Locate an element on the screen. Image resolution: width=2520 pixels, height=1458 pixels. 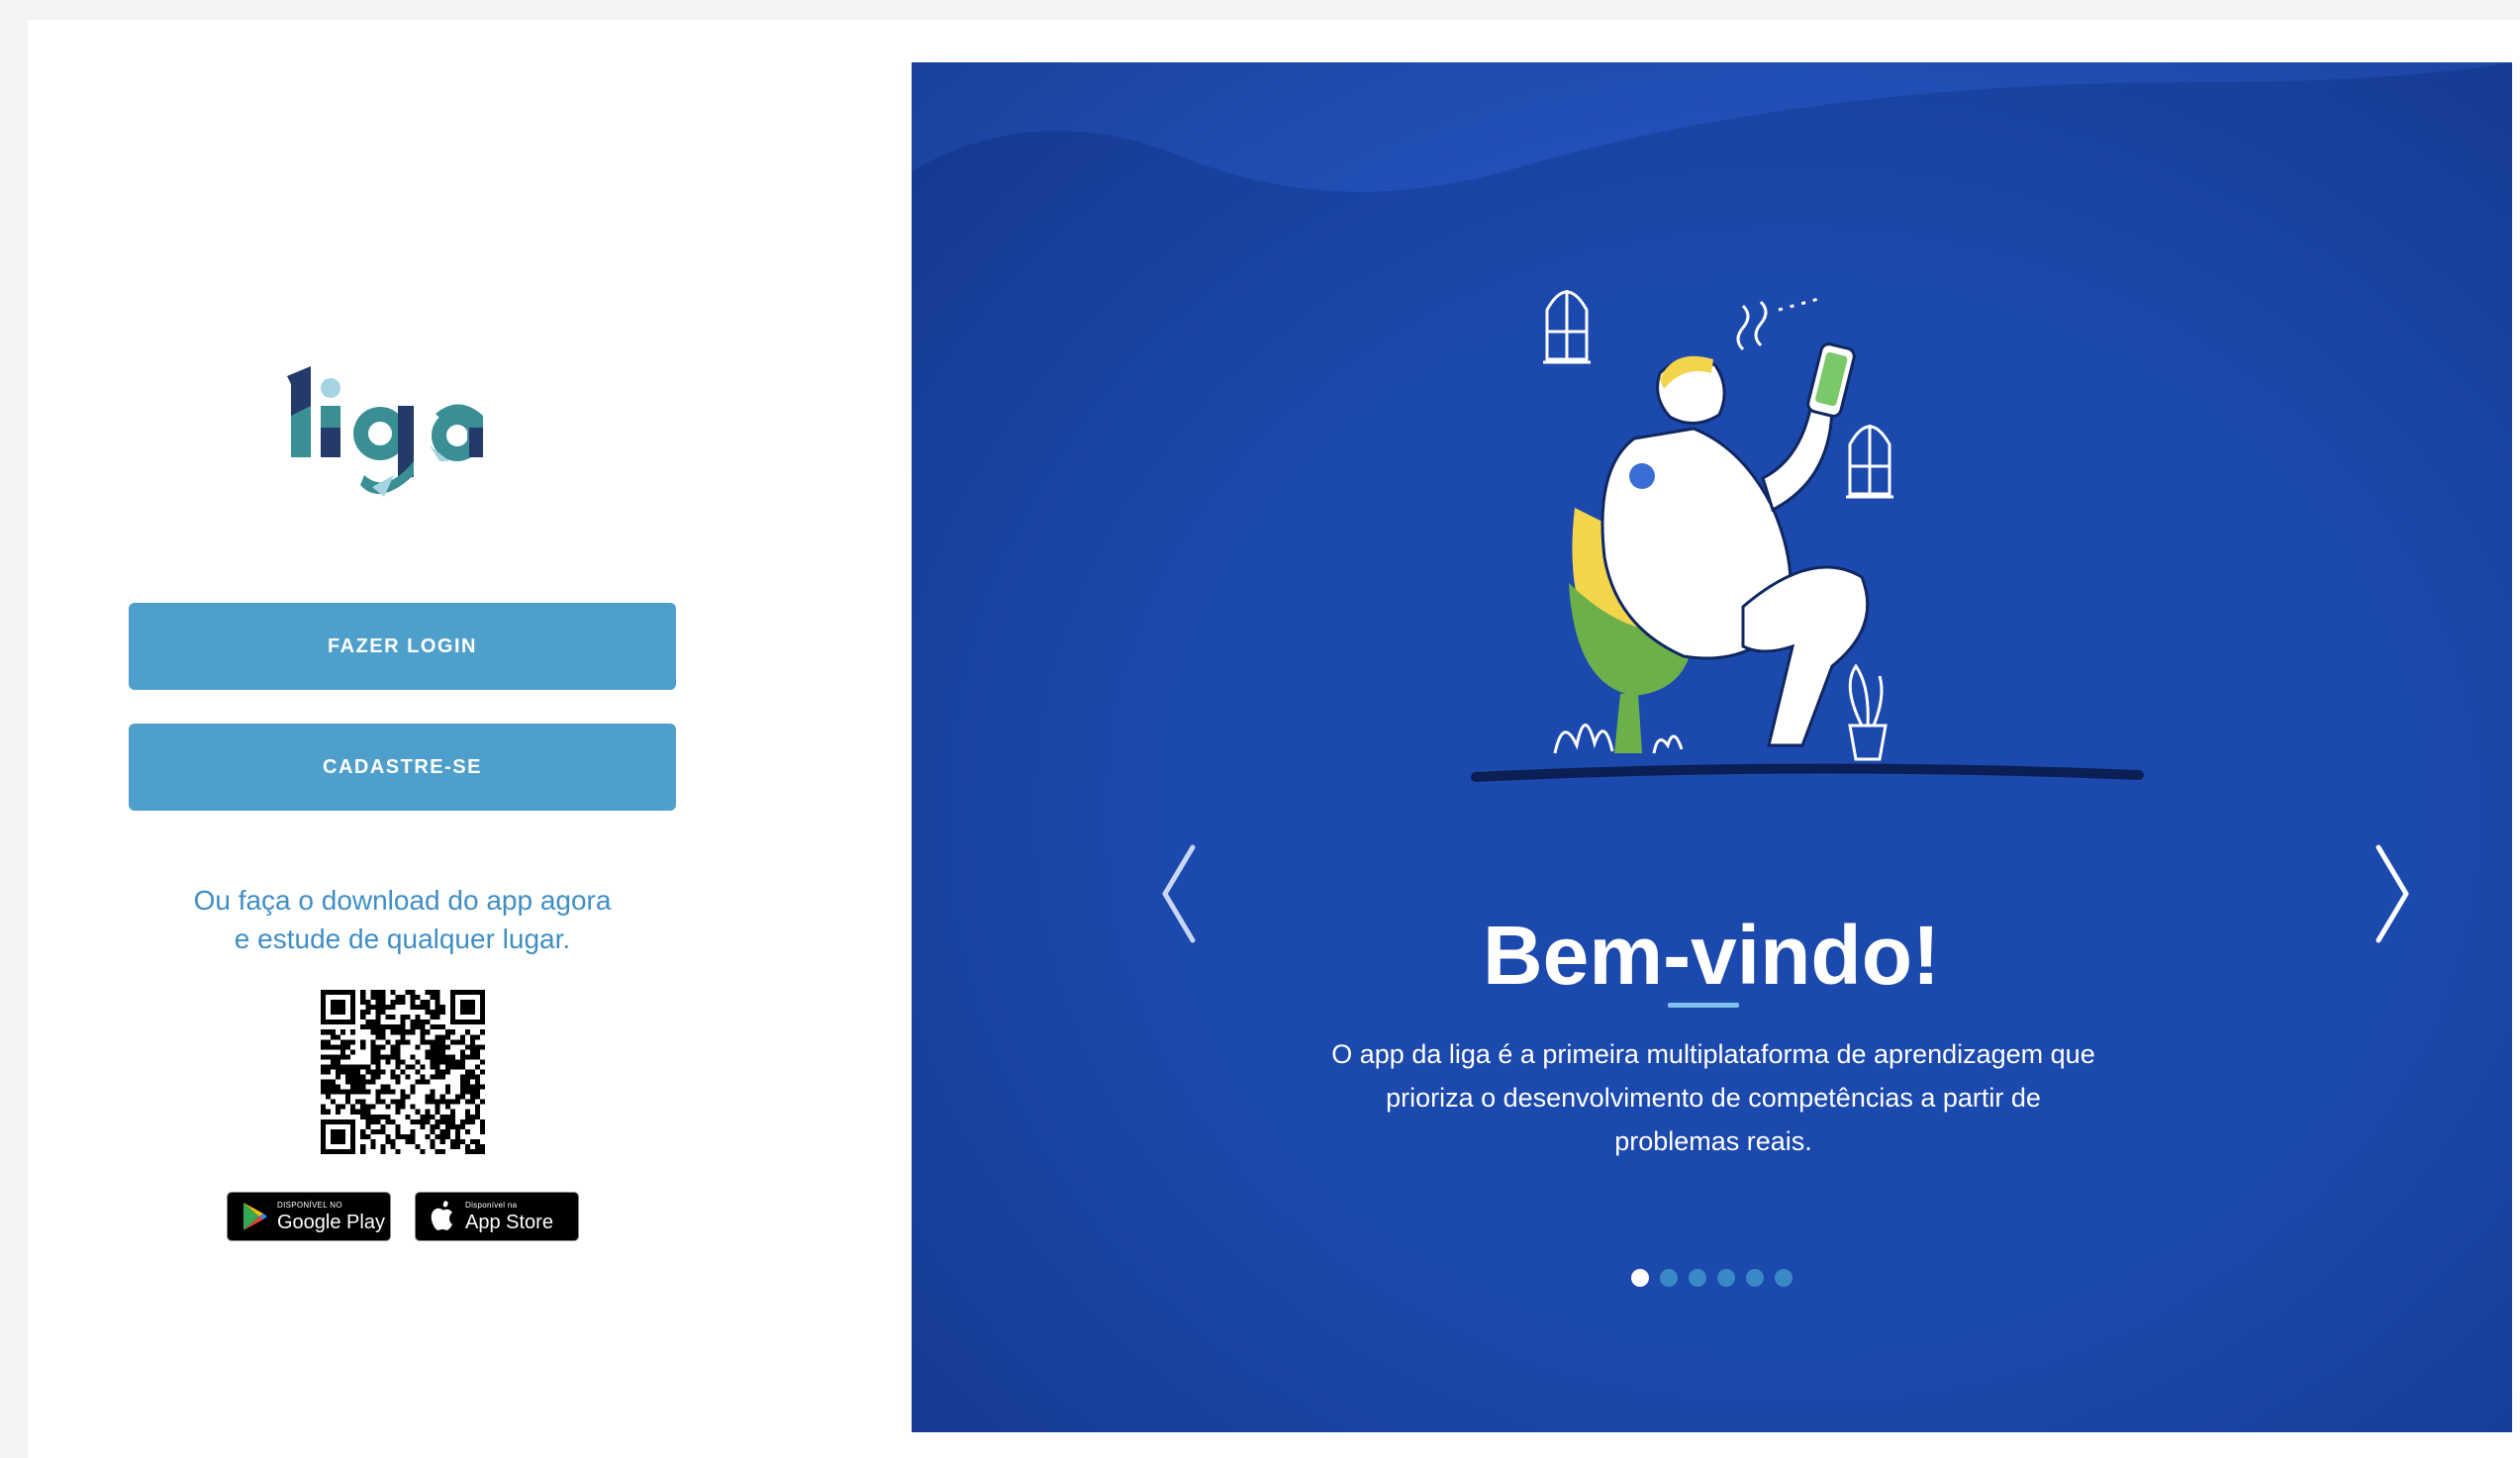
download-prompt-line1: Ou faça o download do app agora is located at coordinates (402, 900).